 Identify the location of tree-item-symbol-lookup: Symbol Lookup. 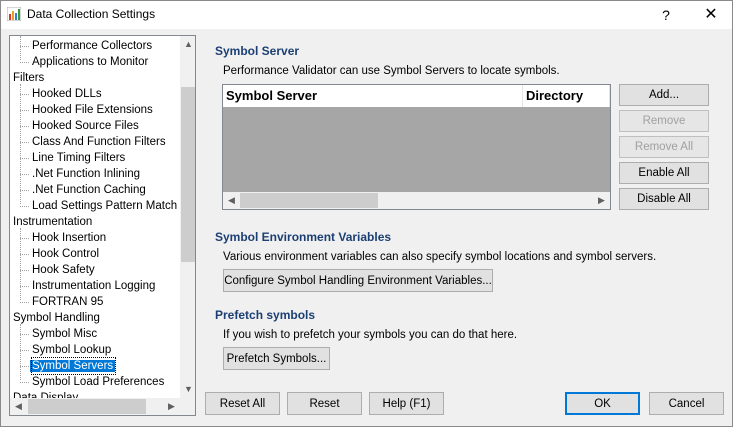
(65, 350).